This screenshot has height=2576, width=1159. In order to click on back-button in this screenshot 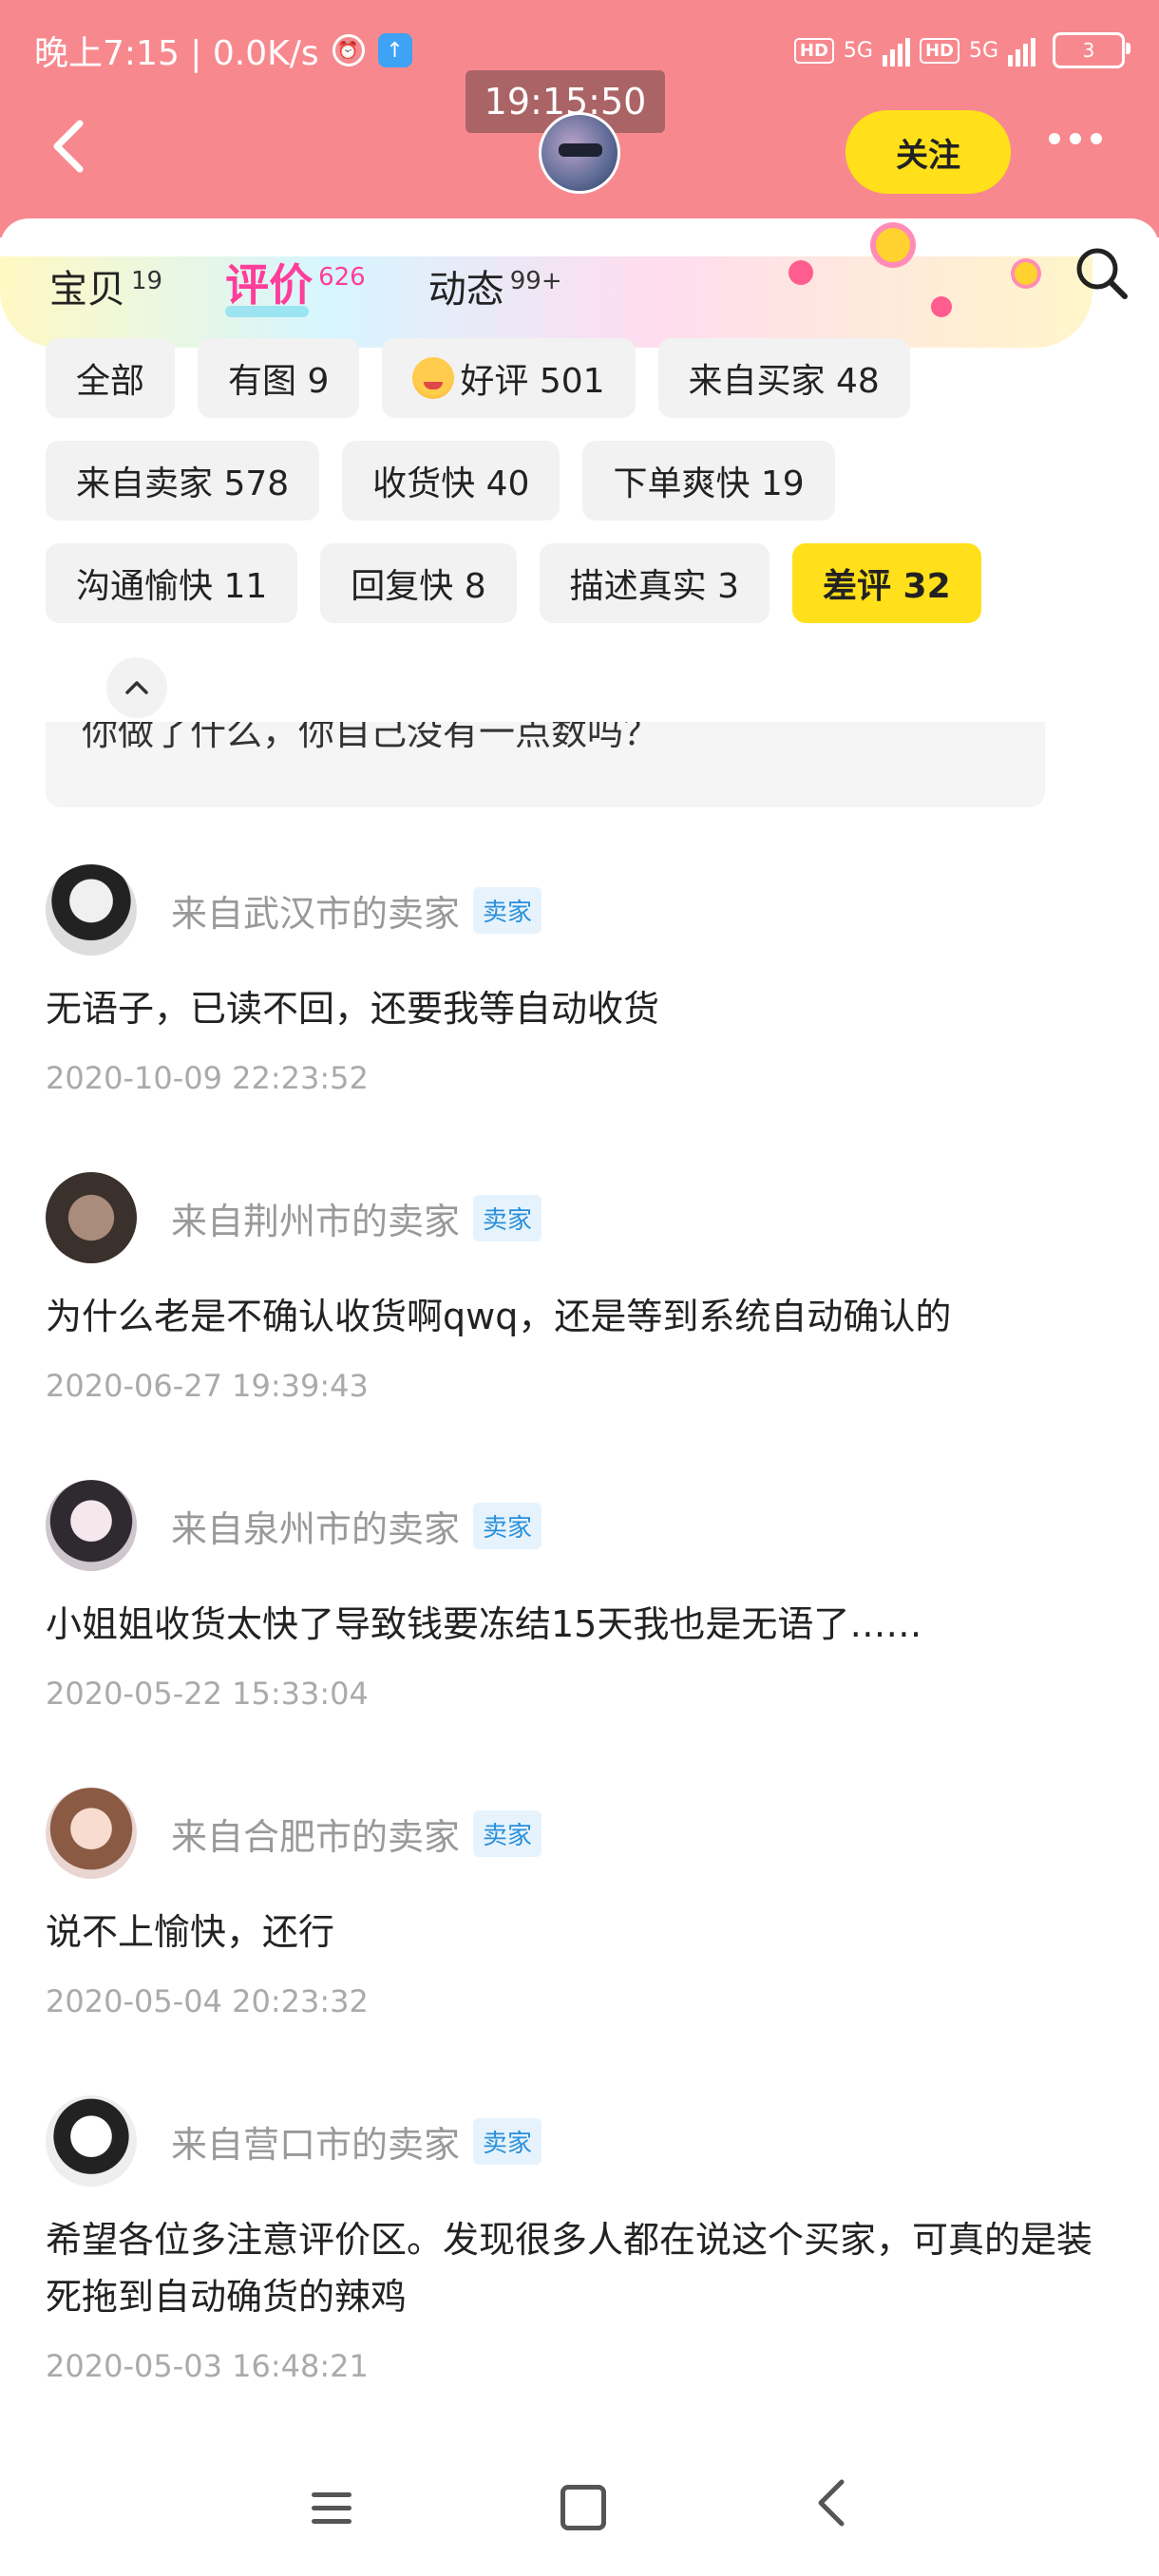, I will do `click(77, 151)`.